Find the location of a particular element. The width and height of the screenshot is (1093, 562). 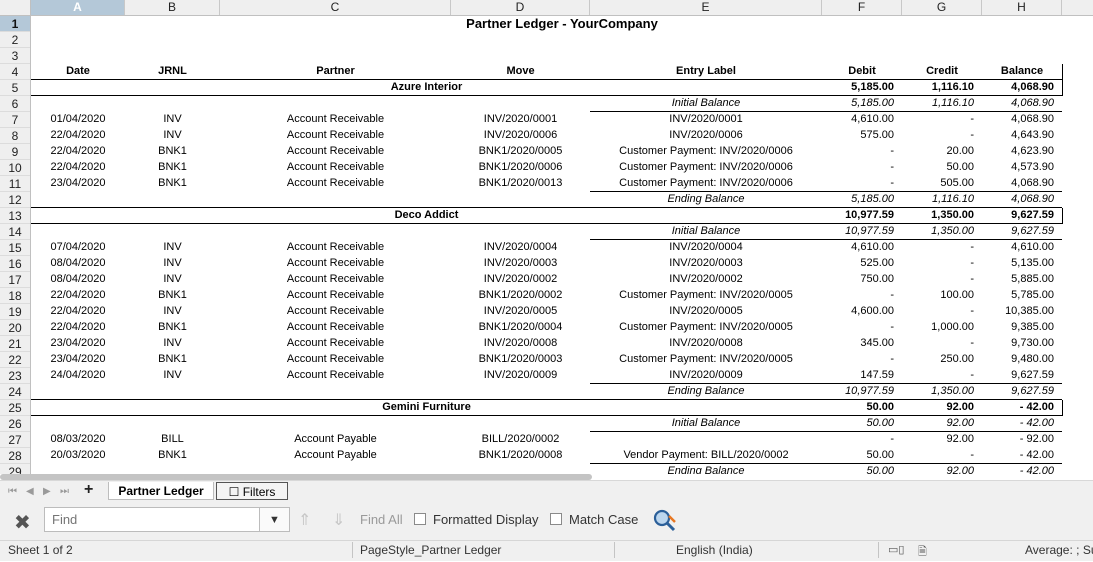

find-input is located at coordinates (152, 519).